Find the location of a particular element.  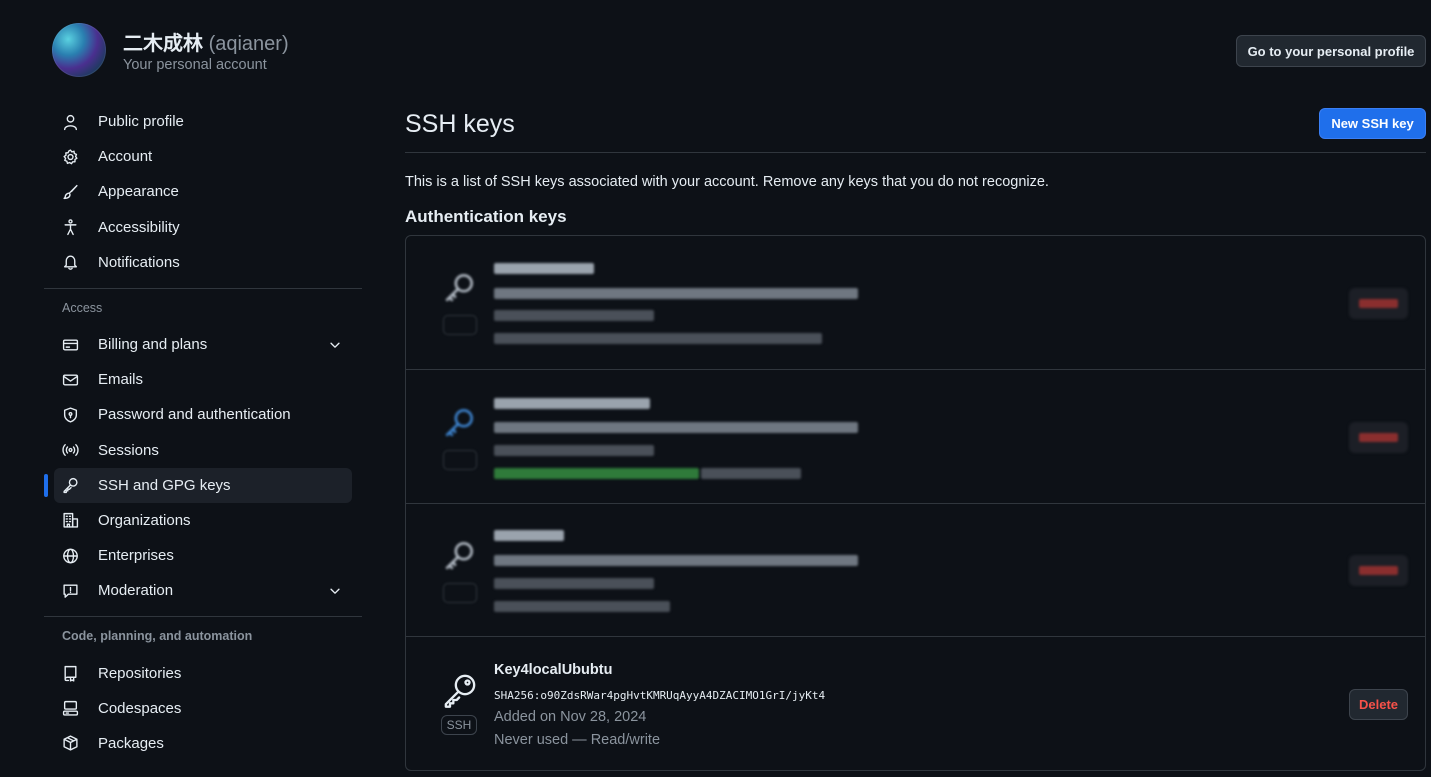

sidebar-item-emails: Emails is located at coordinates (203, 379).